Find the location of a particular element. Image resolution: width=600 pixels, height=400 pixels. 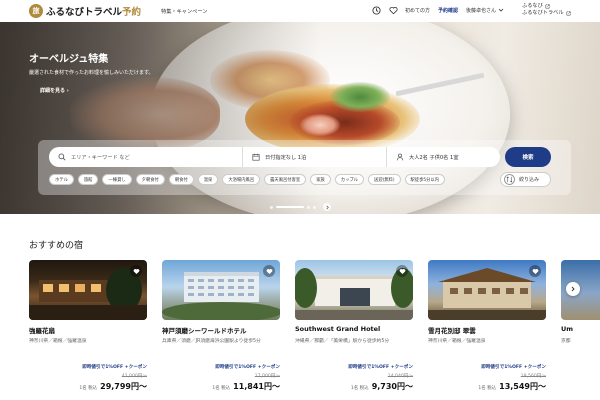

hero-subtitle: 厳選された食材で作ったお料理を愉しみいただけます。 is located at coordinates (91, 73).